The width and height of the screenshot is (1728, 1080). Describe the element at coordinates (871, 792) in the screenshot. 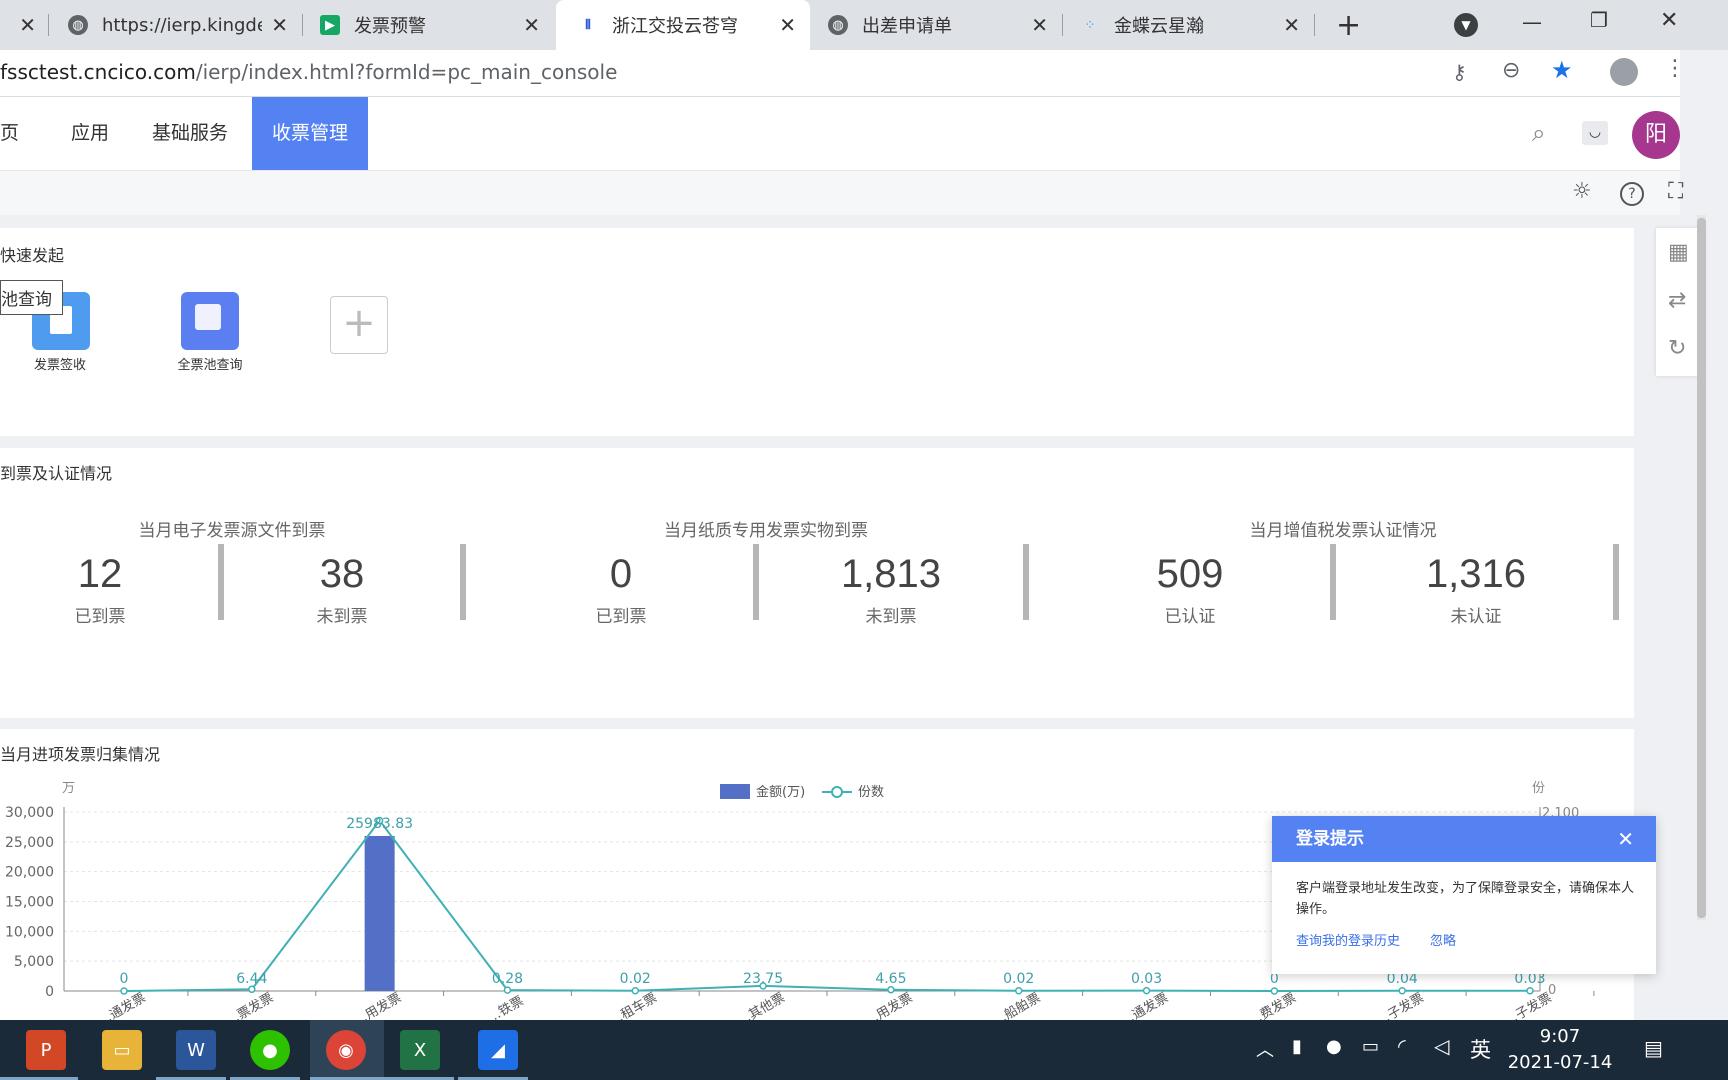

I see `legend-line-label: 份数` at that location.